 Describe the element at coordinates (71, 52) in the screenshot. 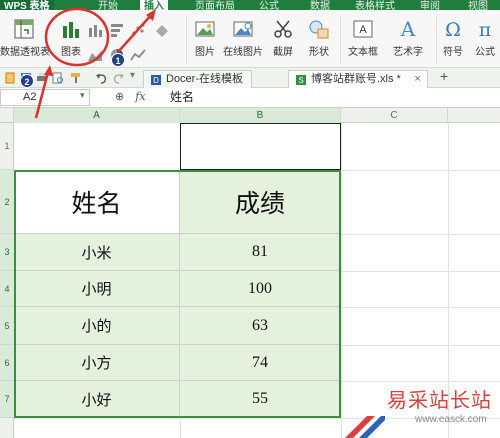

I see `chart-label: 图表` at that location.